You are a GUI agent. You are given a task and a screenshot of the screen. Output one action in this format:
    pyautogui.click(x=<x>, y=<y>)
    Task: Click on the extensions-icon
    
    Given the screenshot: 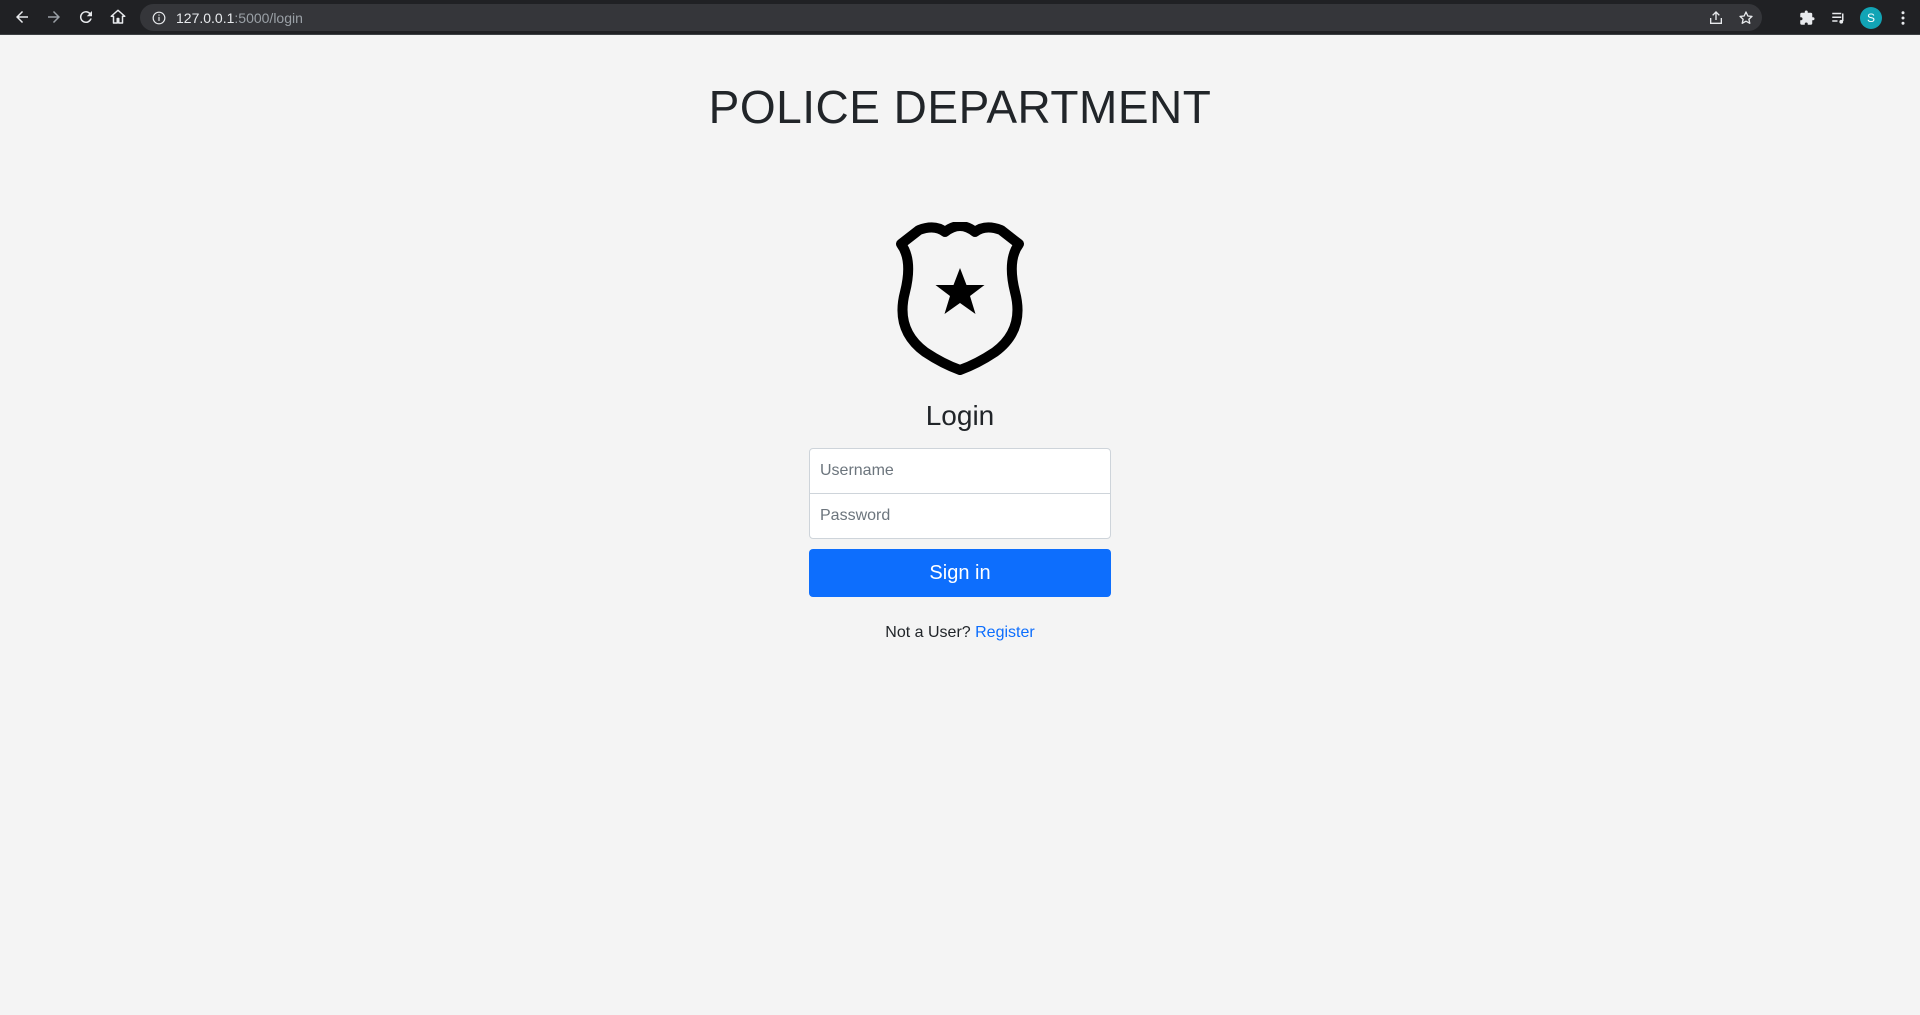 What is the action you would take?
    pyautogui.click(x=1807, y=18)
    